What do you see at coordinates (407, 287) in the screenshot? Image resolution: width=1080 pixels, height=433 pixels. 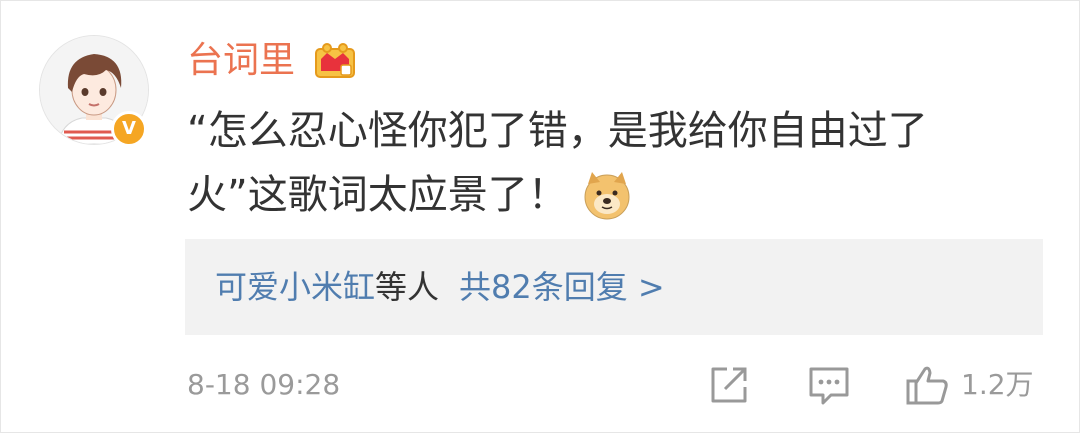 I see `reply-users-suffix: 等人` at bounding box center [407, 287].